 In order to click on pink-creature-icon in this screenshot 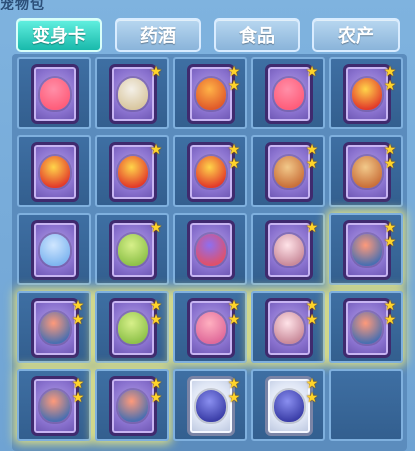, I will do `click(289, 94)`.